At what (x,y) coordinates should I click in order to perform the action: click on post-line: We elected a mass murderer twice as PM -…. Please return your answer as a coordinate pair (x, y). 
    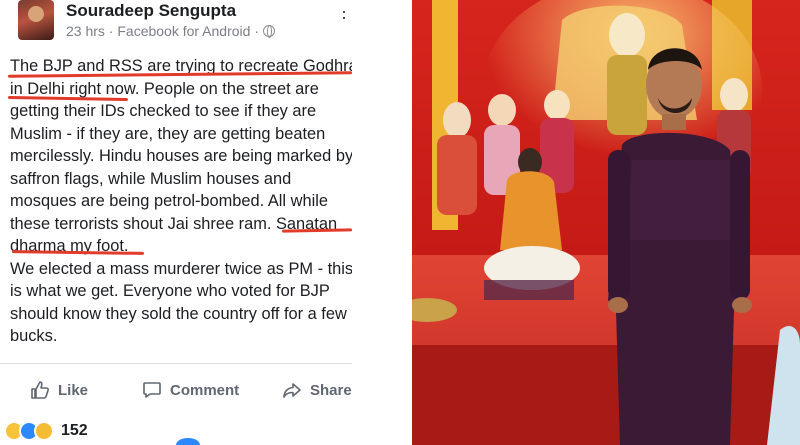
    Looking at the image, I should click on (181, 268).